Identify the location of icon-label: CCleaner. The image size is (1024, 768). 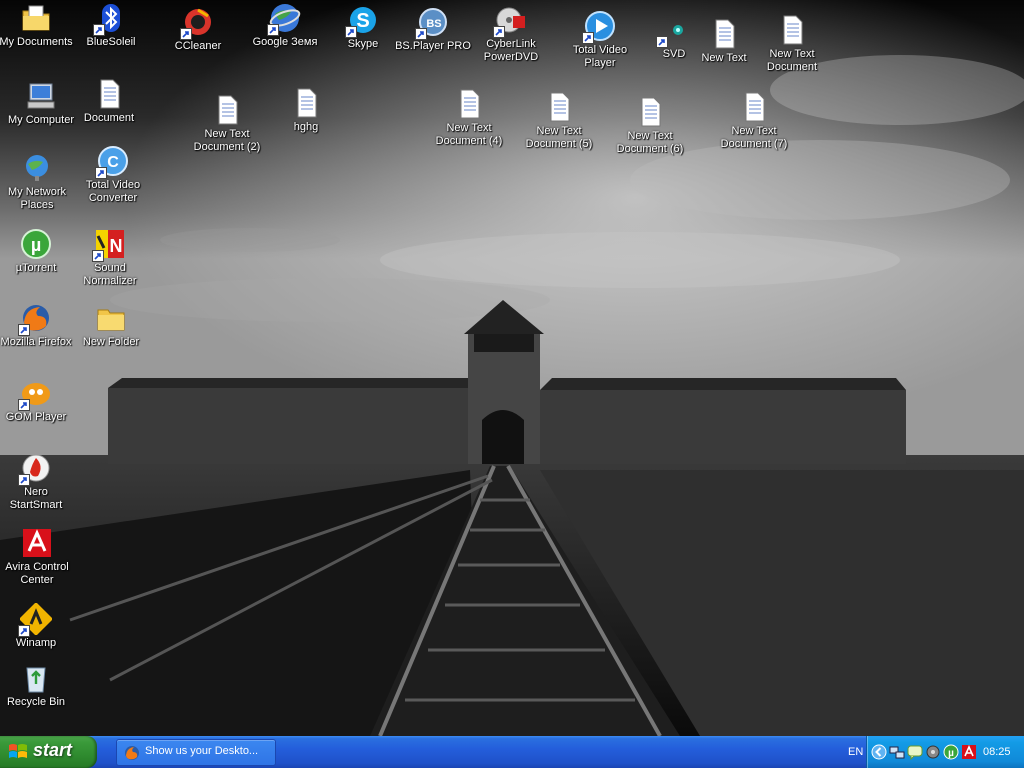
(198, 46).